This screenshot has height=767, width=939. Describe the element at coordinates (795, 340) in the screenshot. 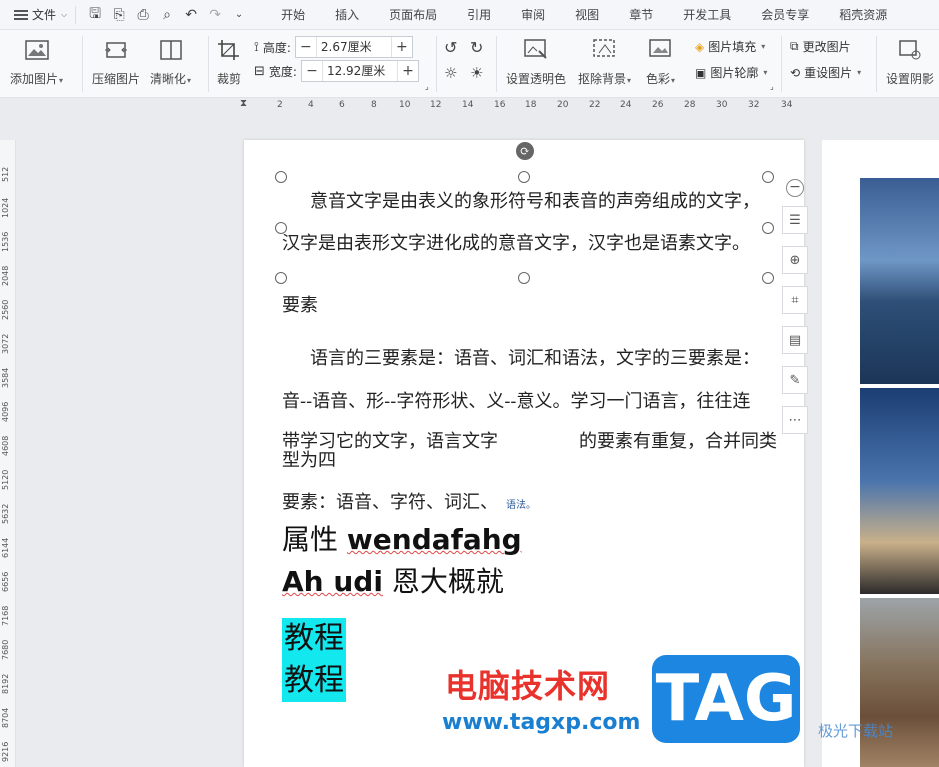

I see `image-to-text-icon: ▤` at that location.